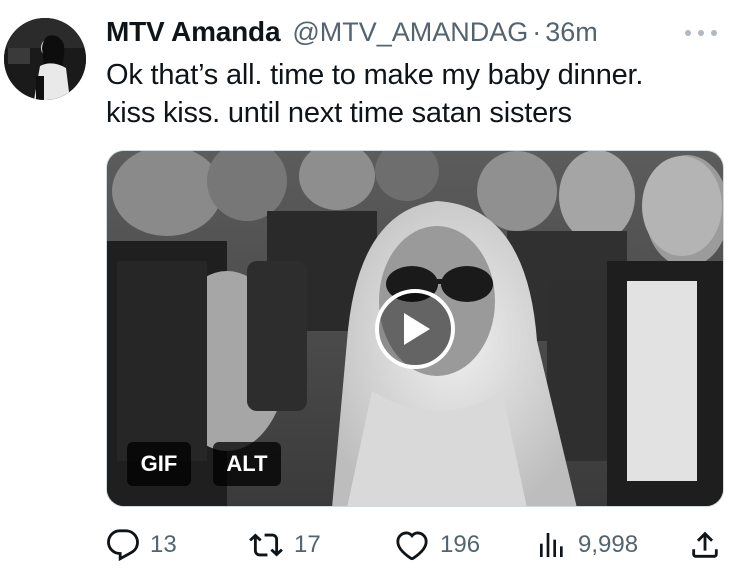 This screenshot has height=587, width=750. I want to click on views-count: 9,998, so click(608, 544).